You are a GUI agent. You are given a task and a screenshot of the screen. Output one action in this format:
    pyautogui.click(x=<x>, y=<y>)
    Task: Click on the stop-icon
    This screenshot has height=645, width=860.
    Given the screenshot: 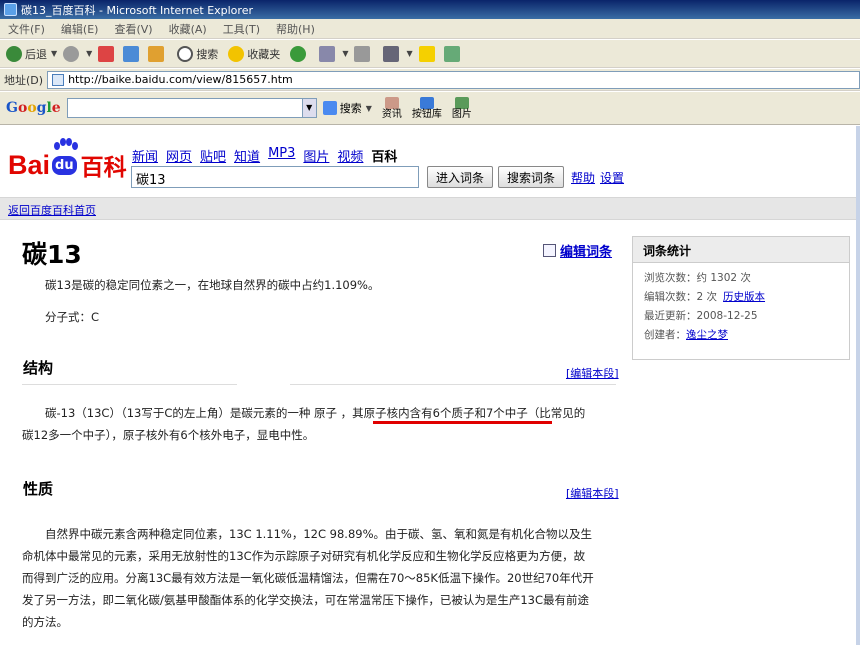 What is the action you would take?
    pyautogui.click(x=106, y=53)
    